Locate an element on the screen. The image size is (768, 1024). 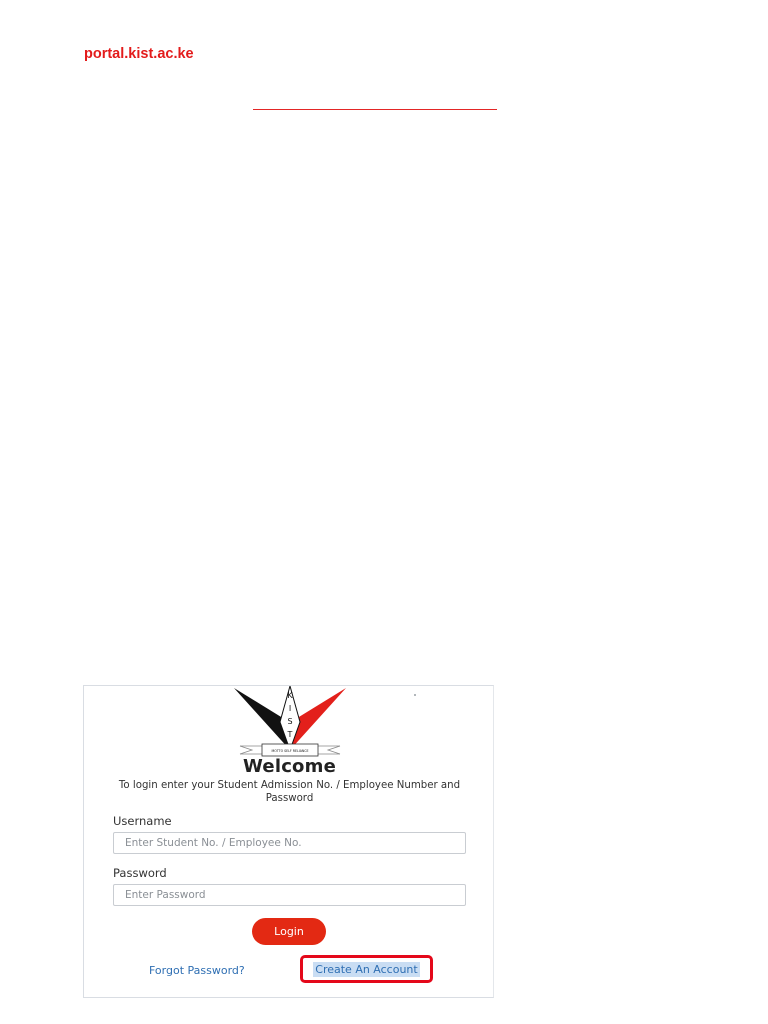
logo-letter-s: S is located at coordinates (289, 721).